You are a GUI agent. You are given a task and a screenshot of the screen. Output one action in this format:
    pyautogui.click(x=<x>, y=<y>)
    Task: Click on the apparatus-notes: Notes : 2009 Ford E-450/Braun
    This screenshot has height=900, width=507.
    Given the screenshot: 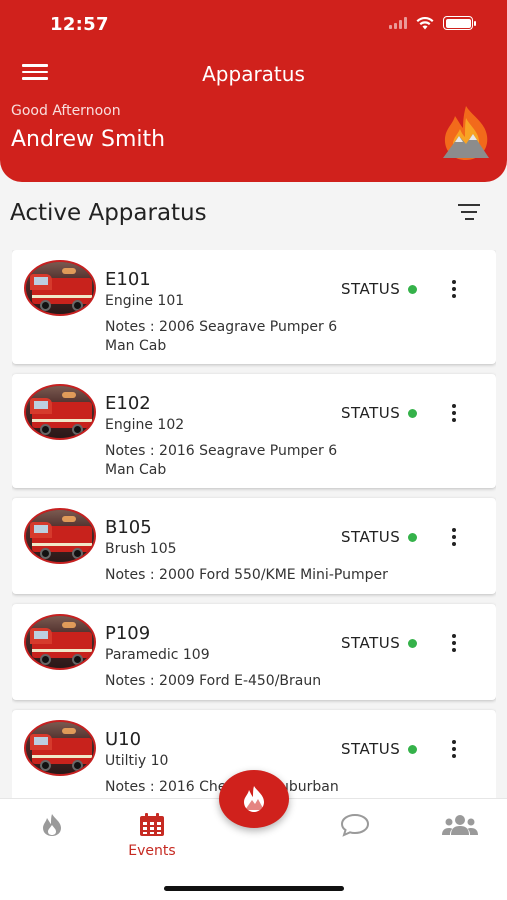 What is the action you would take?
    pyautogui.click(x=213, y=681)
    